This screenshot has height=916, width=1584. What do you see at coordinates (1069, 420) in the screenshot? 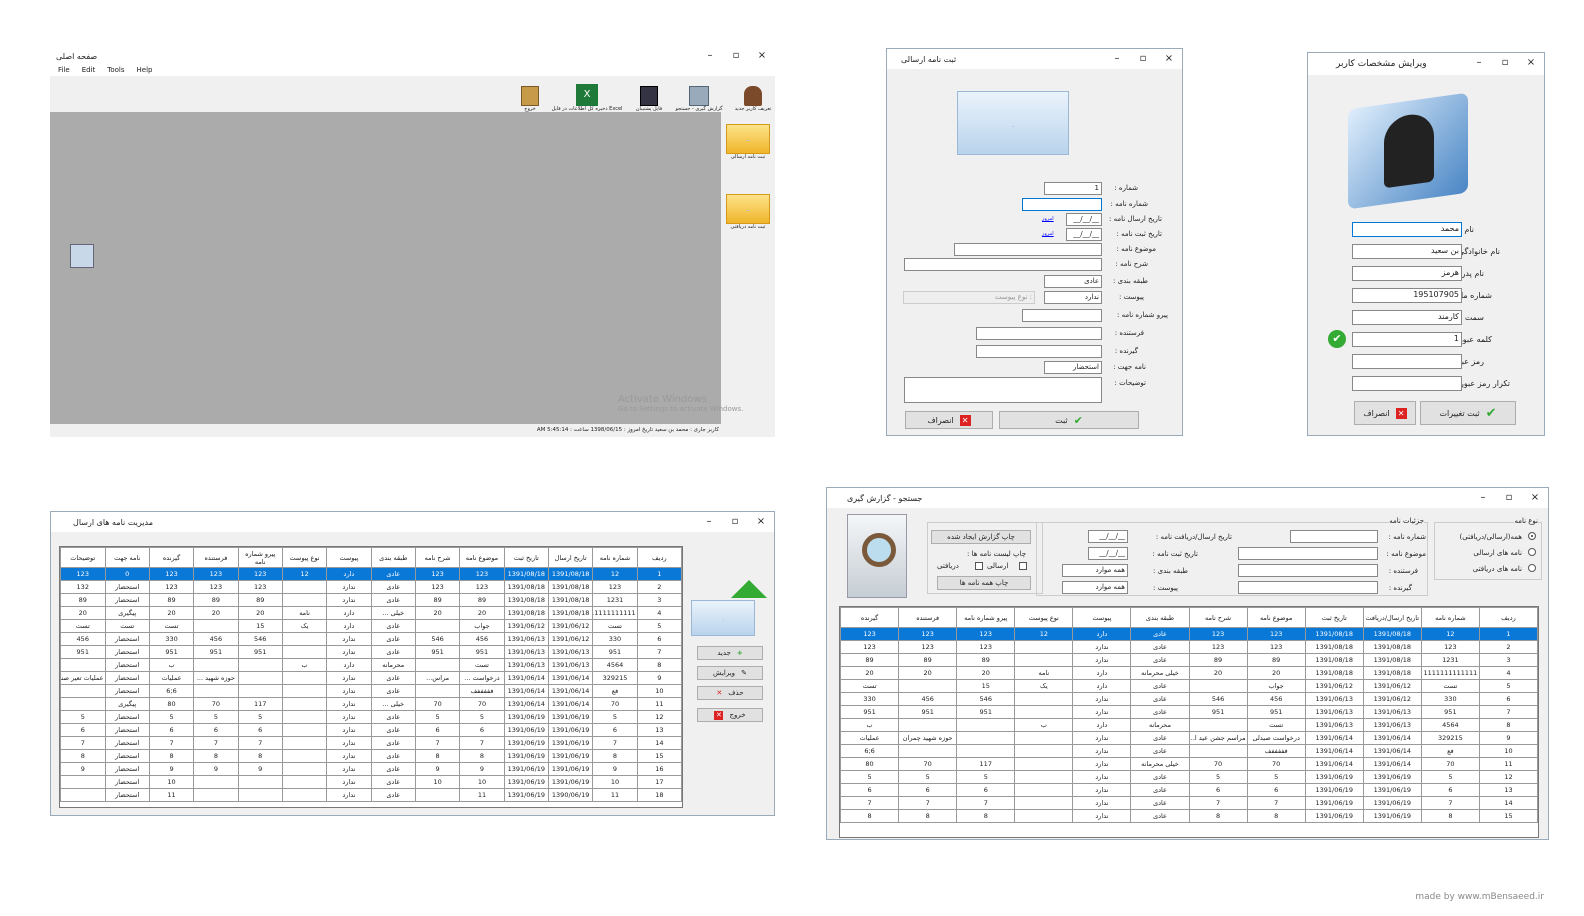
I see `submit-button: ثبت ✔` at bounding box center [1069, 420].